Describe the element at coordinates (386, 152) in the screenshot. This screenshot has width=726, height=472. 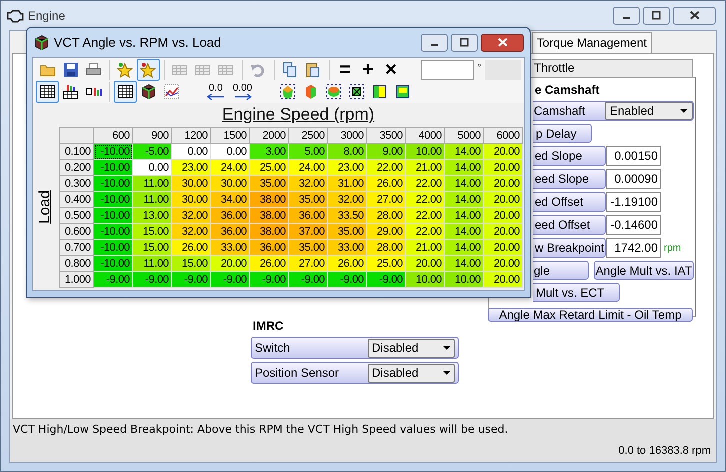
I see `table-cell: 9.00` at that location.